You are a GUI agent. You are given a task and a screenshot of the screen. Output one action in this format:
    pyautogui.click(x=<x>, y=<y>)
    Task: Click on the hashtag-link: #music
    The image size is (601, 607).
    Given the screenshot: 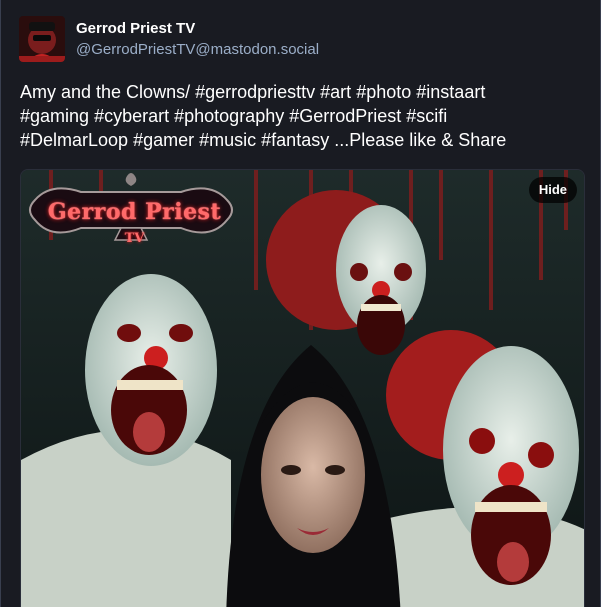 What is the action you would take?
    pyautogui.click(x=227, y=140)
    